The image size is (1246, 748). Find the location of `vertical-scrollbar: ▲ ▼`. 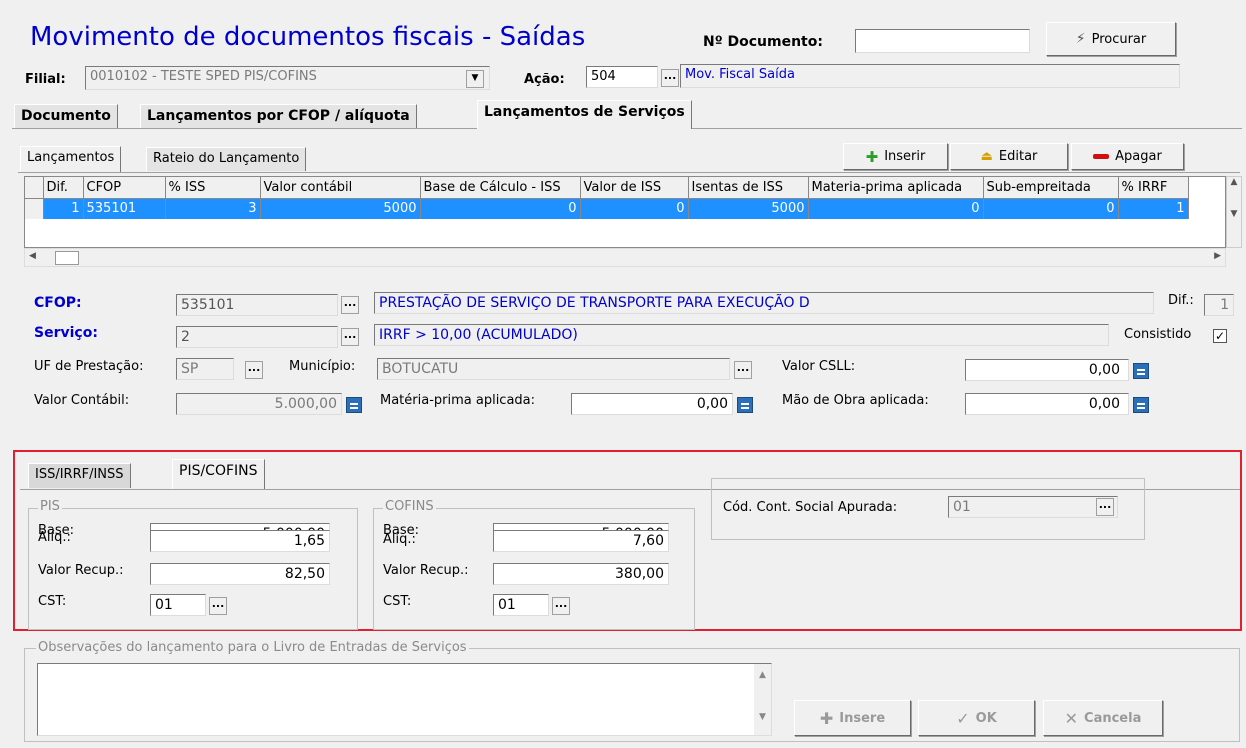

vertical-scrollbar: ▲ ▼ is located at coordinates (1234, 212).